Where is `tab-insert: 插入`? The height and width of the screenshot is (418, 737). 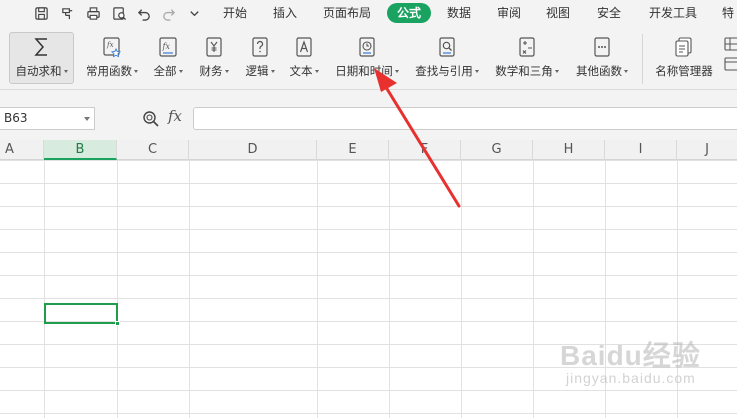 tab-insert: 插入 is located at coordinates (285, 13).